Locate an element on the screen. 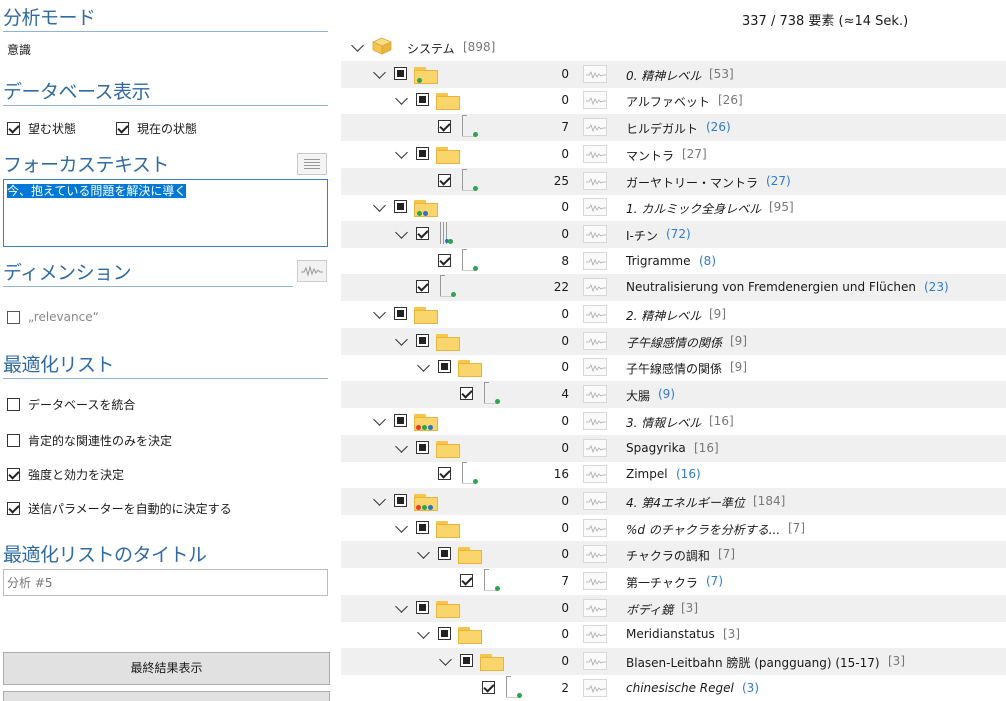 The image size is (1006, 701). opt-check-merge-db: データベースを統合 is located at coordinates (71, 404).